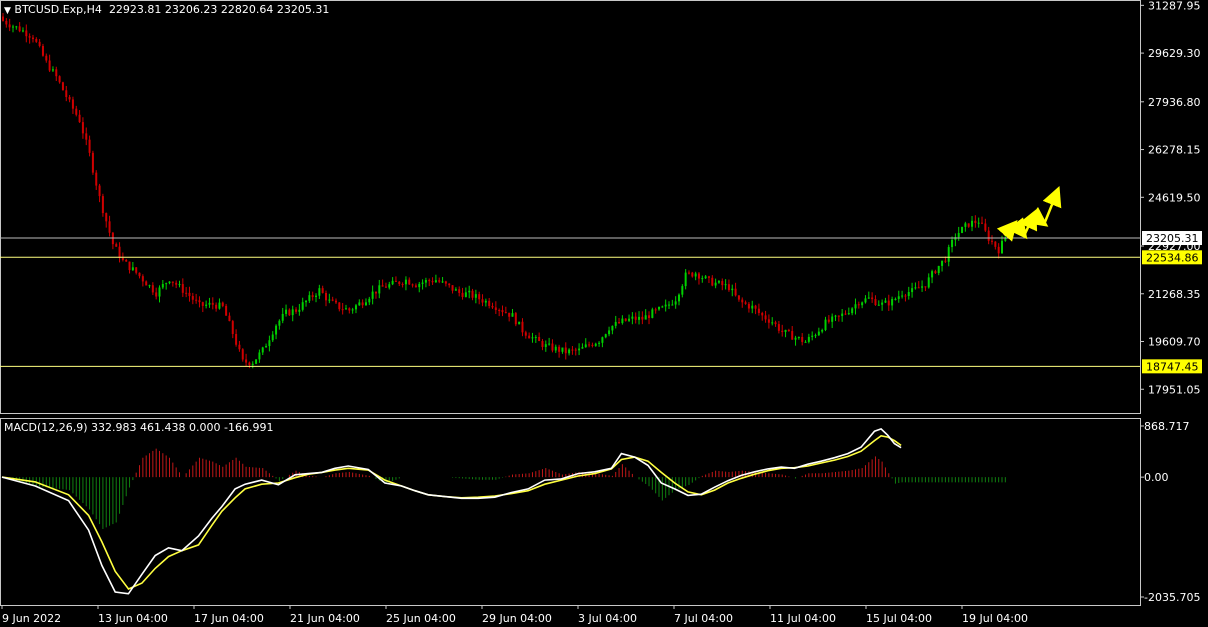 The width and height of the screenshot is (1208, 627). Describe the element at coordinates (1174, 53) in the screenshot. I see `y-tick-label: 29629.30` at that location.